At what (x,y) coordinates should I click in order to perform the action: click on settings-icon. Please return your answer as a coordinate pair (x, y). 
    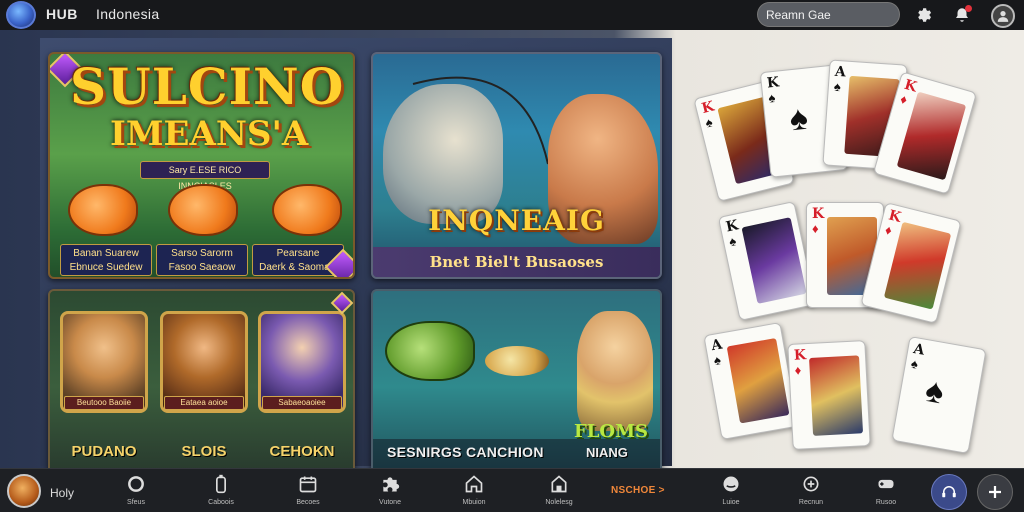
    Looking at the image, I should click on (923, 15).